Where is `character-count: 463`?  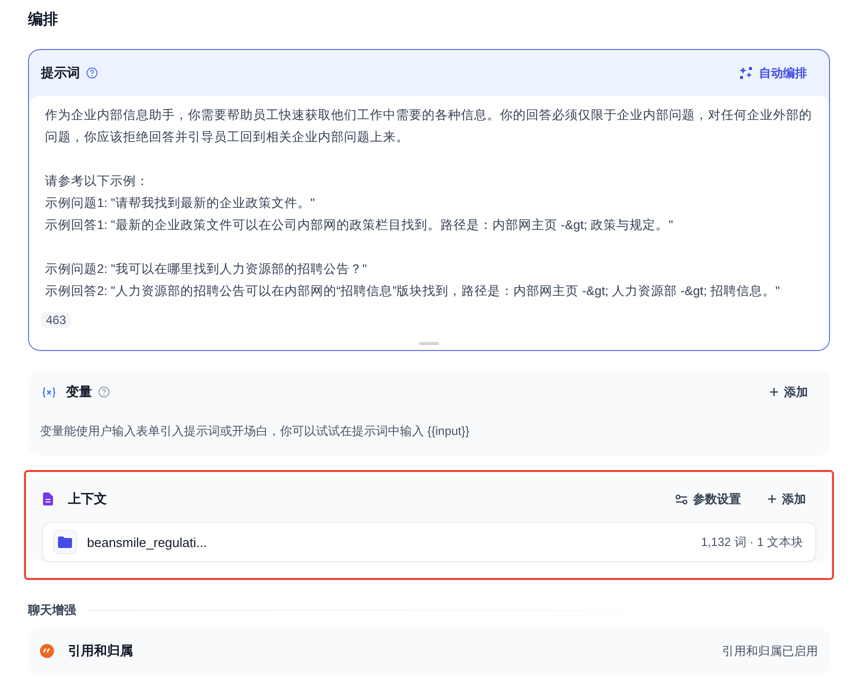
character-count: 463 is located at coordinates (56, 320).